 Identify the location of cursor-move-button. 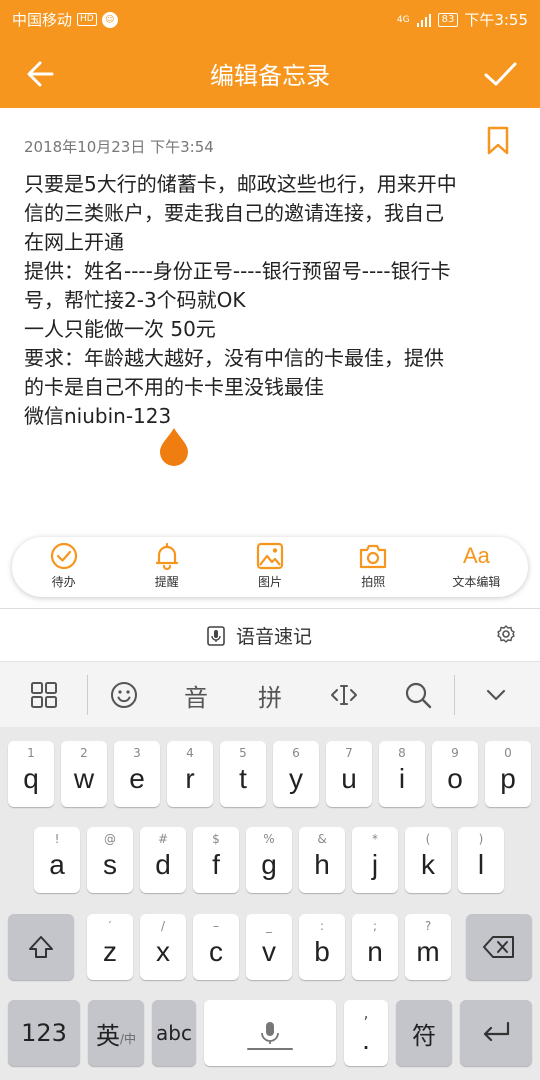
(344, 695).